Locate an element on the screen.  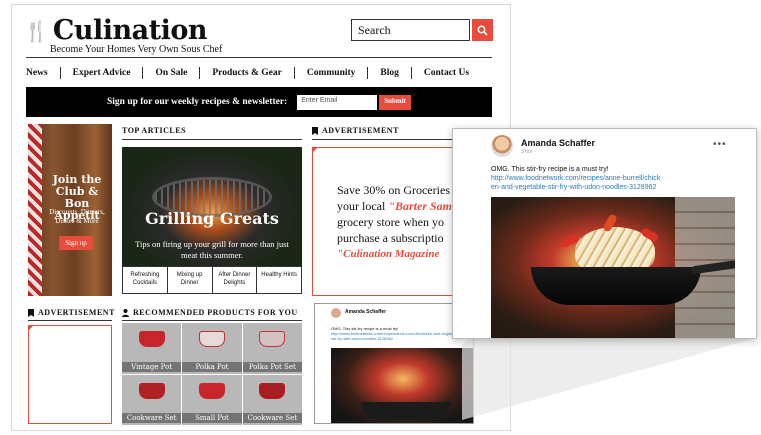
post-timestamp: 3 hrs is located at coordinates (527, 152).